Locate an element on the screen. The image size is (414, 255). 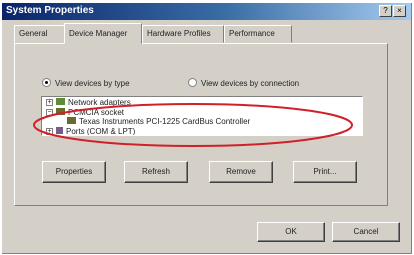
remove-button: Remove is located at coordinates (241, 172).